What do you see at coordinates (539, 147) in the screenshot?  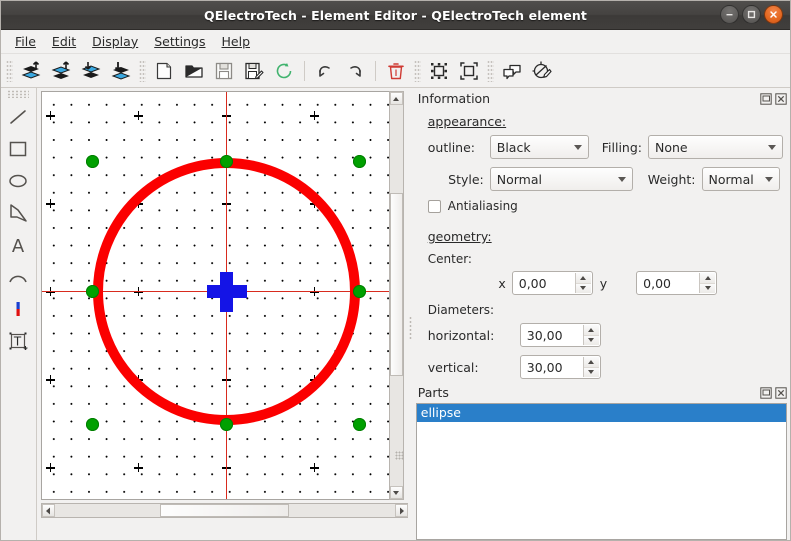 I see `outline-combo: Black` at bounding box center [539, 147].